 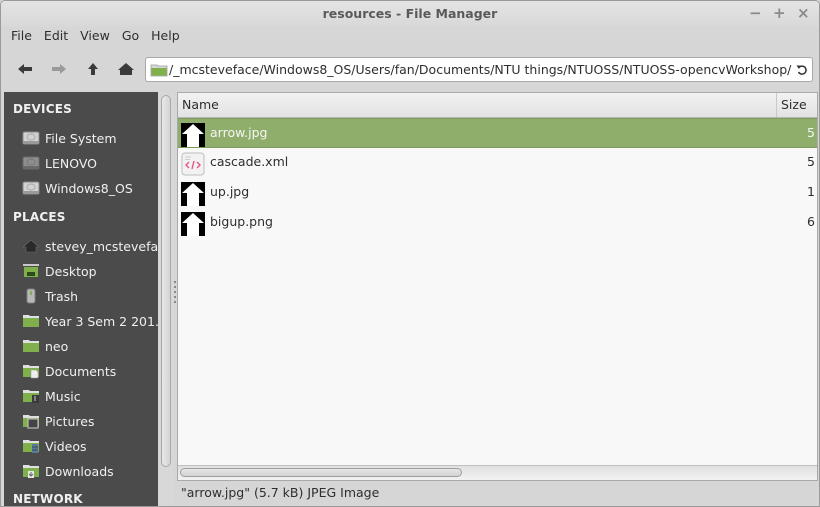 What do you see at coordinates (410, 37) in the screenshot?
I see `menu-bar: File Edit View Go Help` at bounding box center [410, 37].